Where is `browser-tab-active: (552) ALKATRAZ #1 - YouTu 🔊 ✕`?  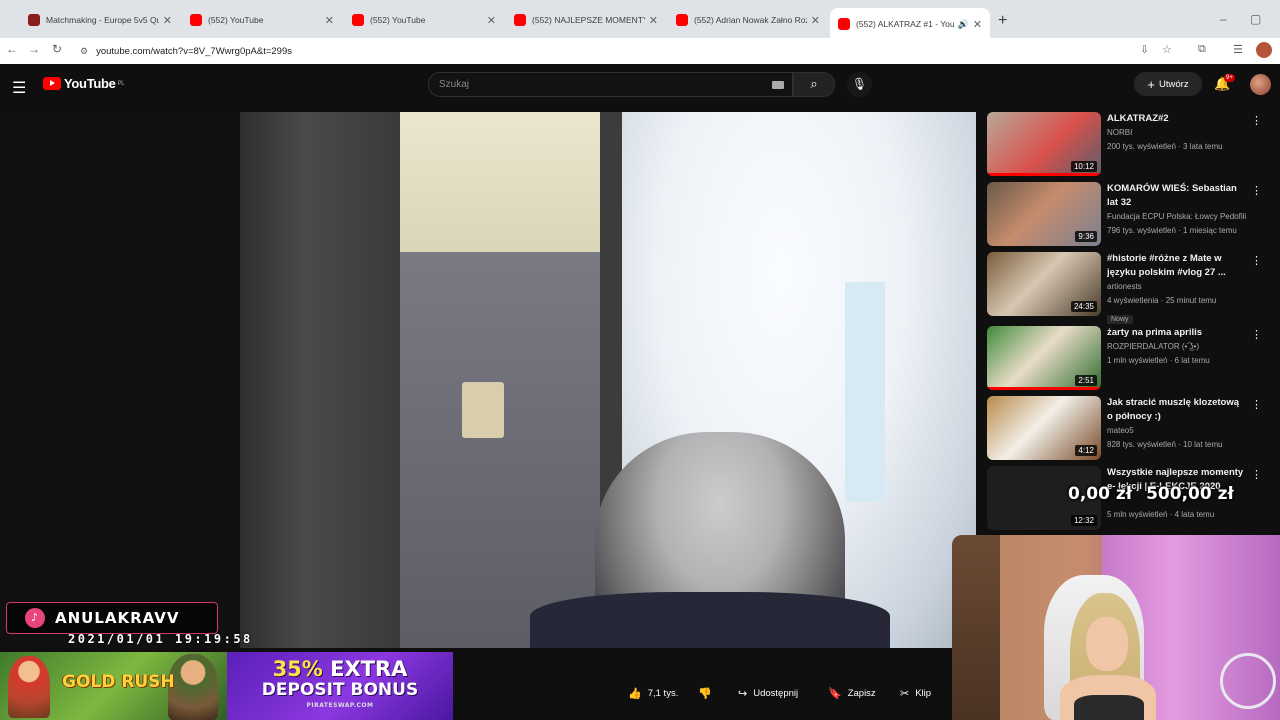
browser-tab-active: (552) ALKATRAZ #1 - YouTu 🔊 ✕ is located at coordinates (910, 24).